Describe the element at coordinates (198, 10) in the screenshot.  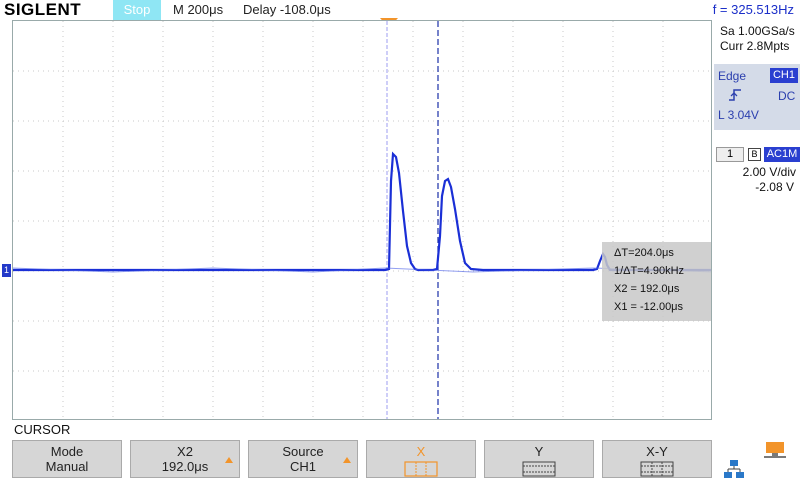
I see `timebase-readout: M 200μs` at that location.